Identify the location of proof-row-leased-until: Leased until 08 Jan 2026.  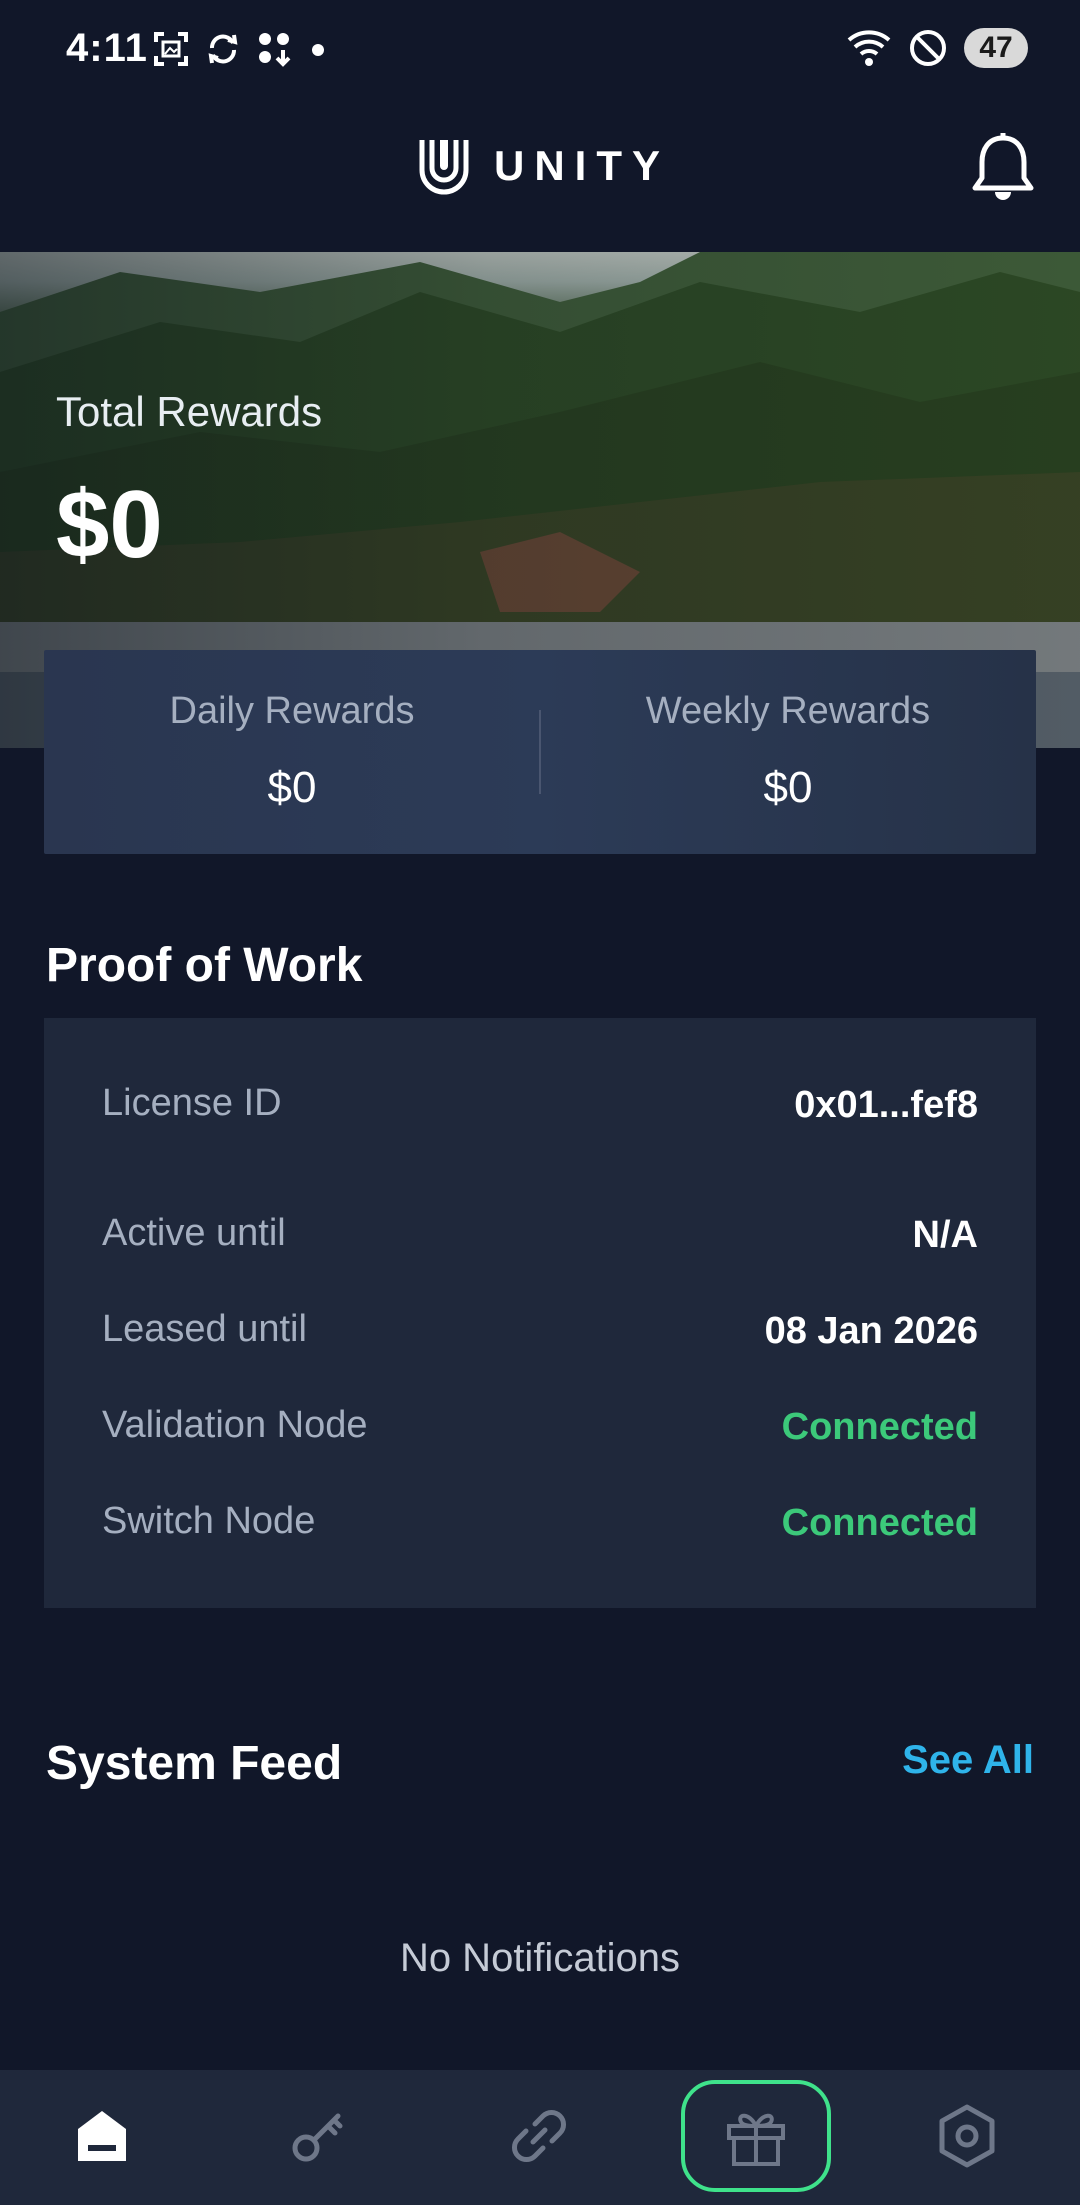
(540, 1338).